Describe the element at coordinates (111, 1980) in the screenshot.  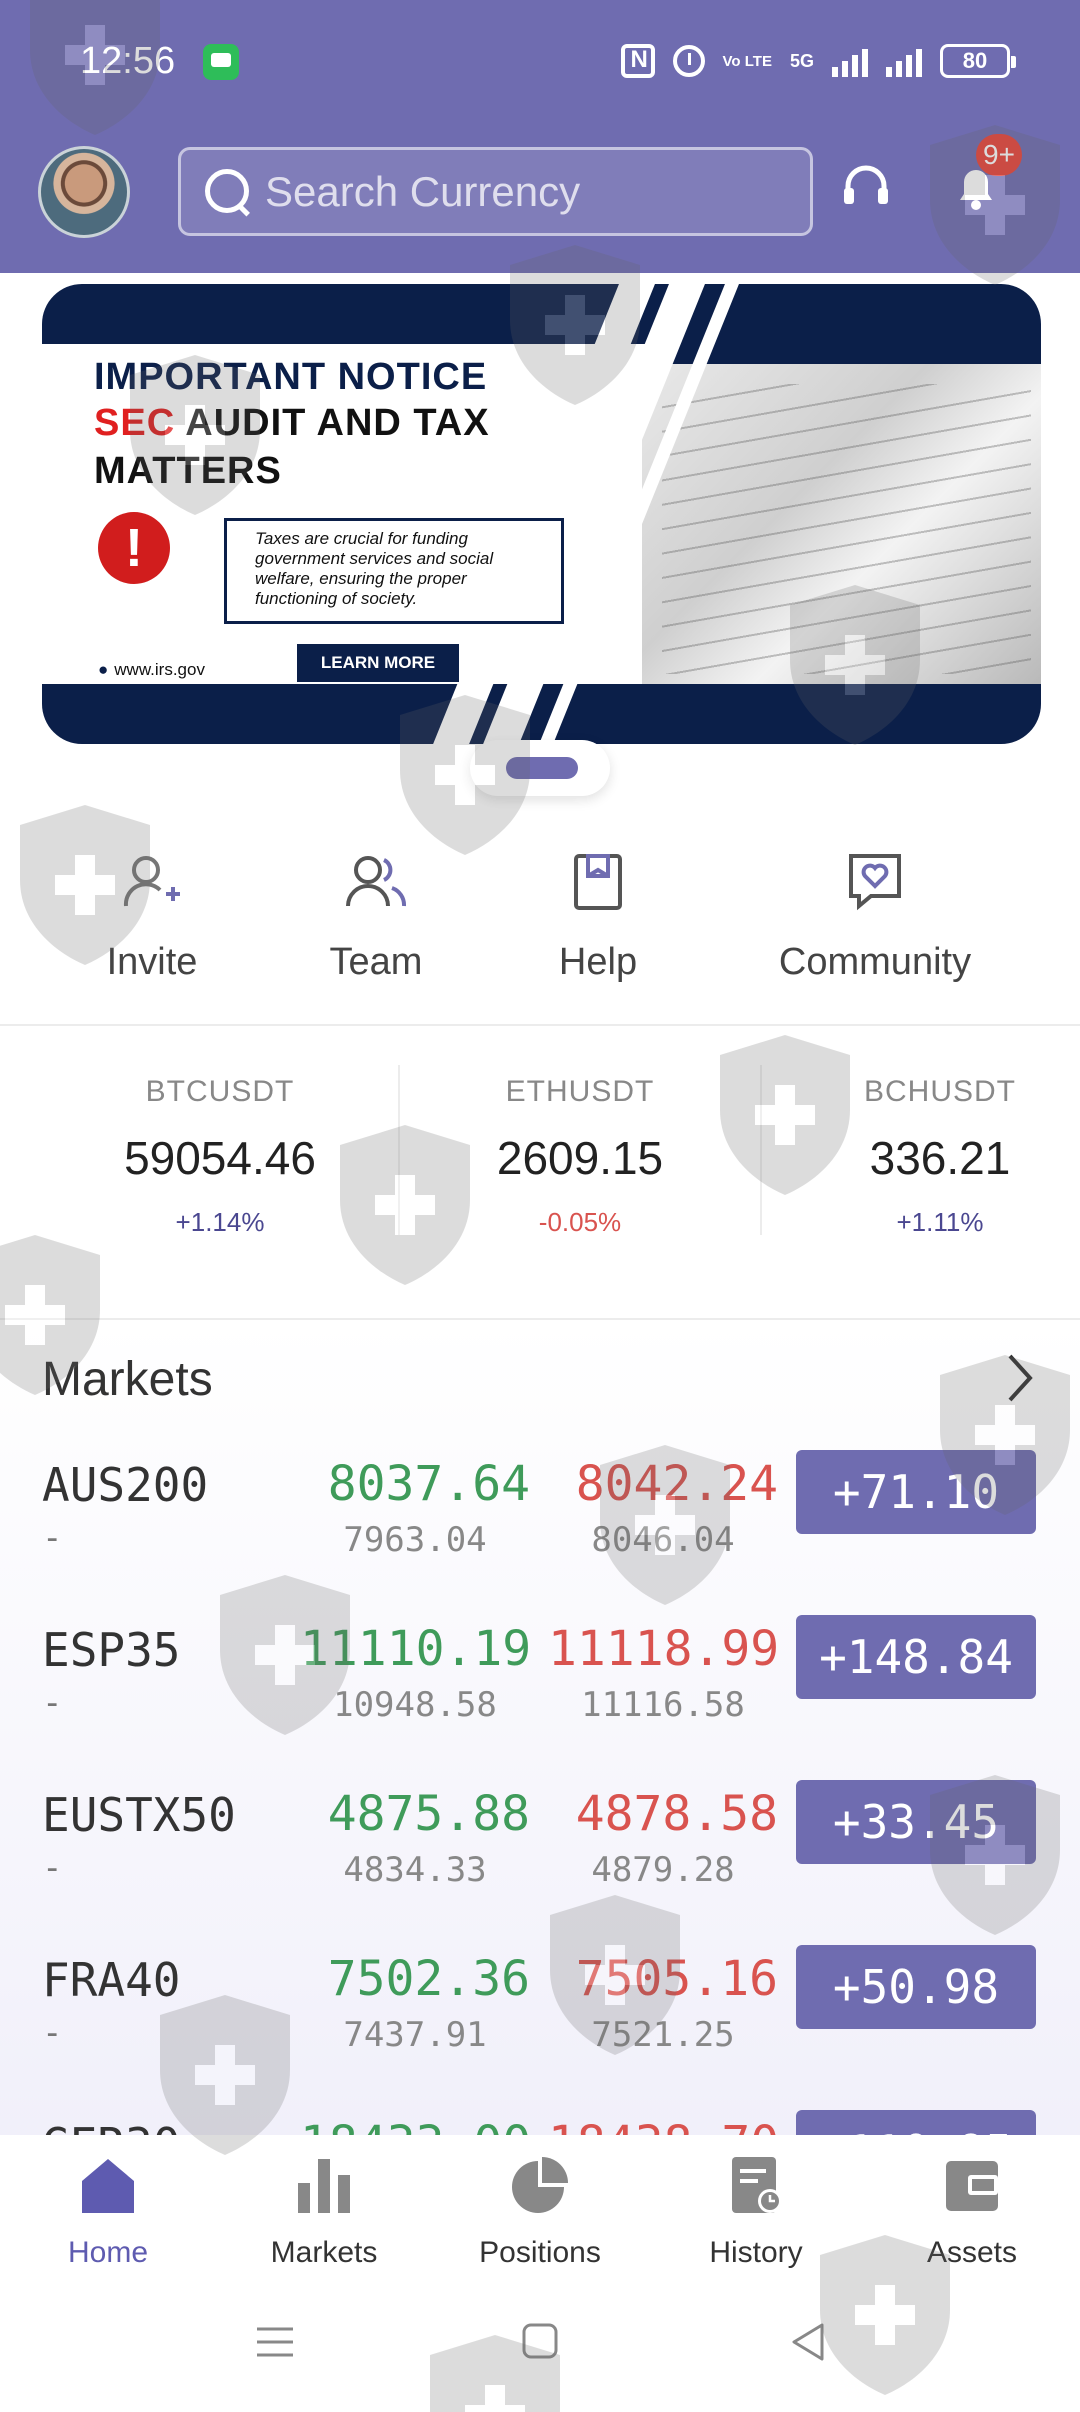
I see `market-symbol: FRA40` at that location.